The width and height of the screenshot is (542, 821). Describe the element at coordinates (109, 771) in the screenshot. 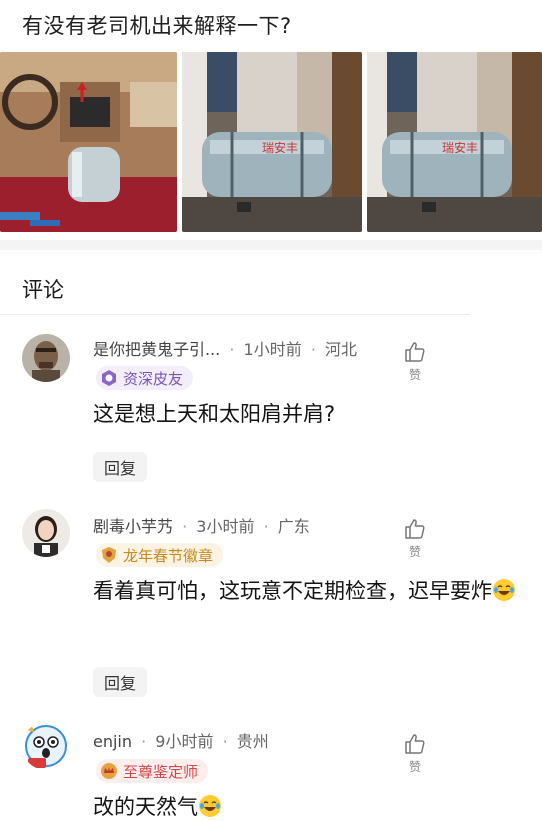

I see `crown-badge-icon` at that location.